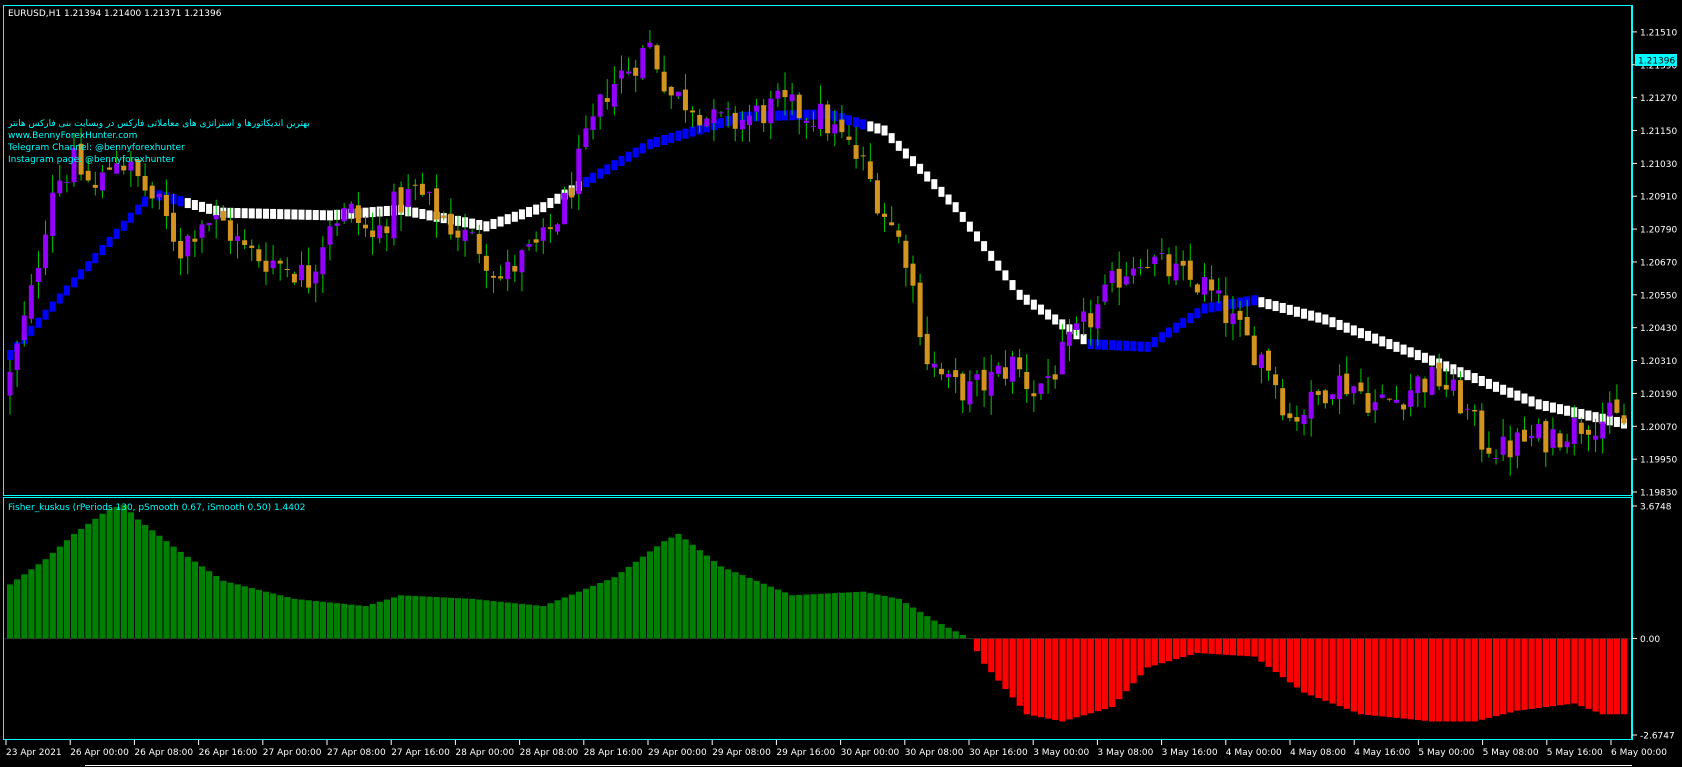 This screenshot has width=1682, height=767. What do you see at coordinates (1658, 165) in the screenshot?
I see `price-tick-label: 1.21030` at bounding box center [1658, 165].